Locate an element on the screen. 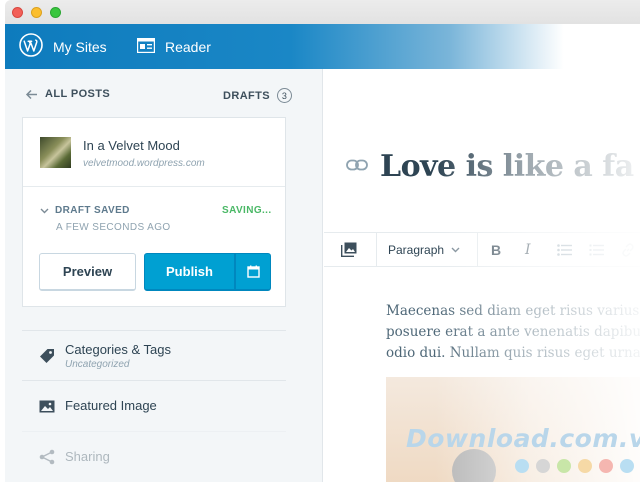 The width and height of the screenshot is (640, 482). numbered-list-icon is located at coordinates (596, 249).